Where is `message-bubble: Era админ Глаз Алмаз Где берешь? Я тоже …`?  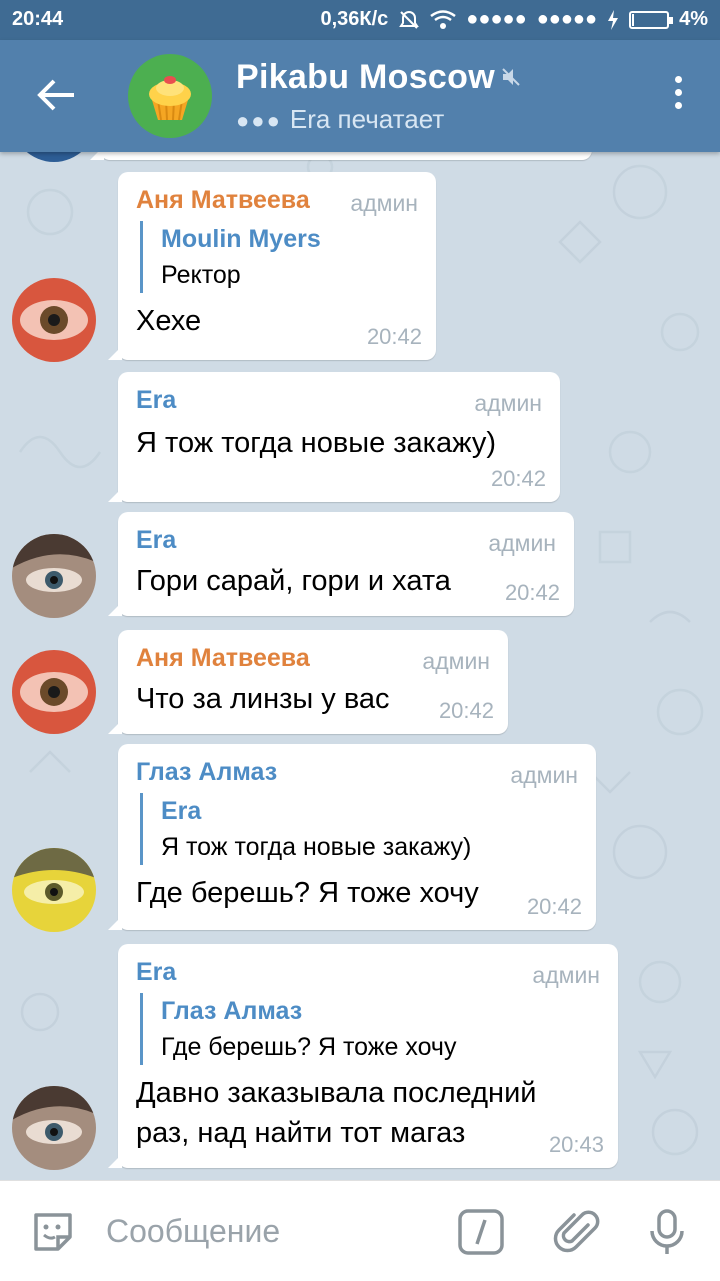 message-bubble: Era админ Глаз Алмаз Где берешь? Я тоже … is located at coordinates (363, 1056).